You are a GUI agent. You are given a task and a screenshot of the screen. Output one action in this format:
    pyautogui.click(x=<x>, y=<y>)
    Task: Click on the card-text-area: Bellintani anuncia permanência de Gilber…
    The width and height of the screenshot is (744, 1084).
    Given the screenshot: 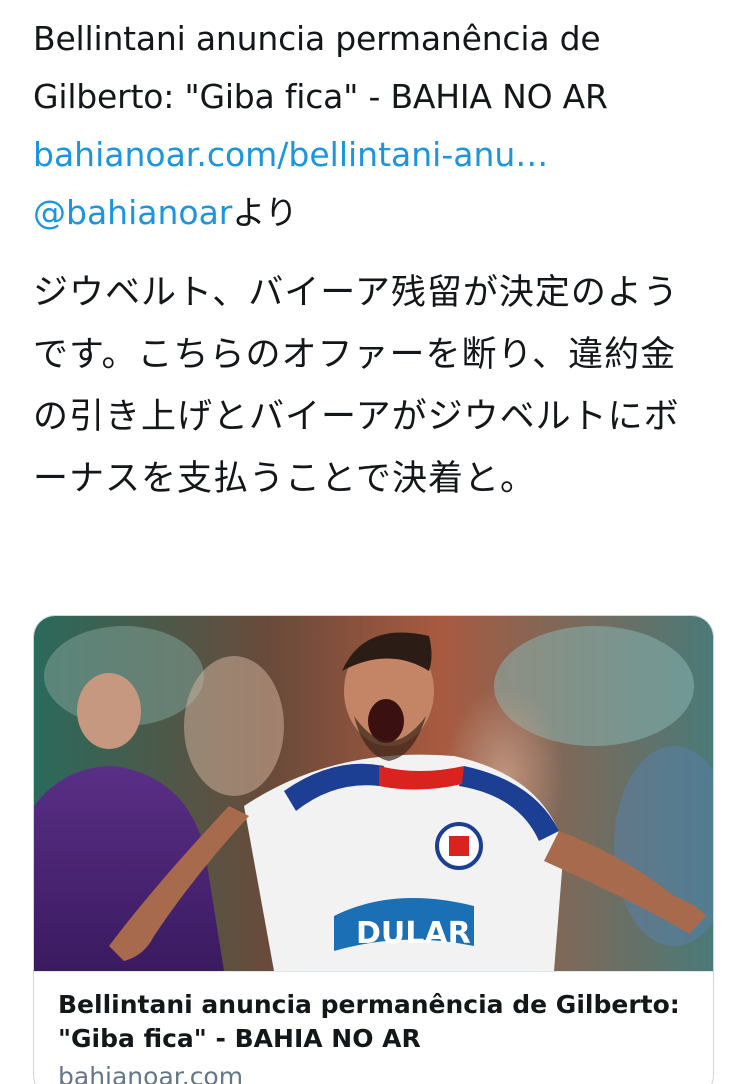 What is the action you would take?
    pyautogui.click(x=373, y=1027)
    